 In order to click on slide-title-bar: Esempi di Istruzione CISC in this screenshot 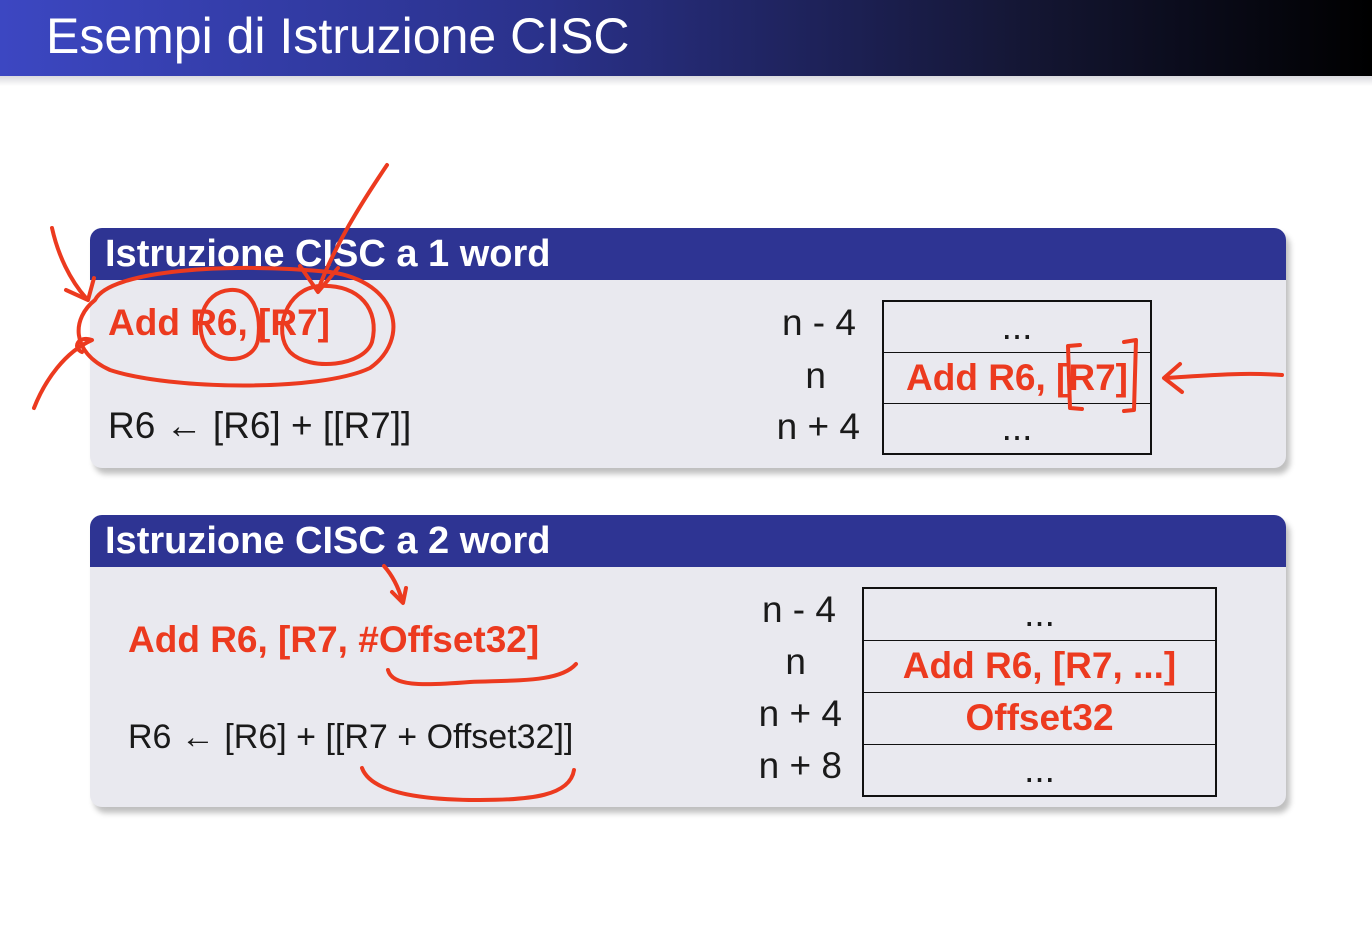, I will do `click(686, 43)`.